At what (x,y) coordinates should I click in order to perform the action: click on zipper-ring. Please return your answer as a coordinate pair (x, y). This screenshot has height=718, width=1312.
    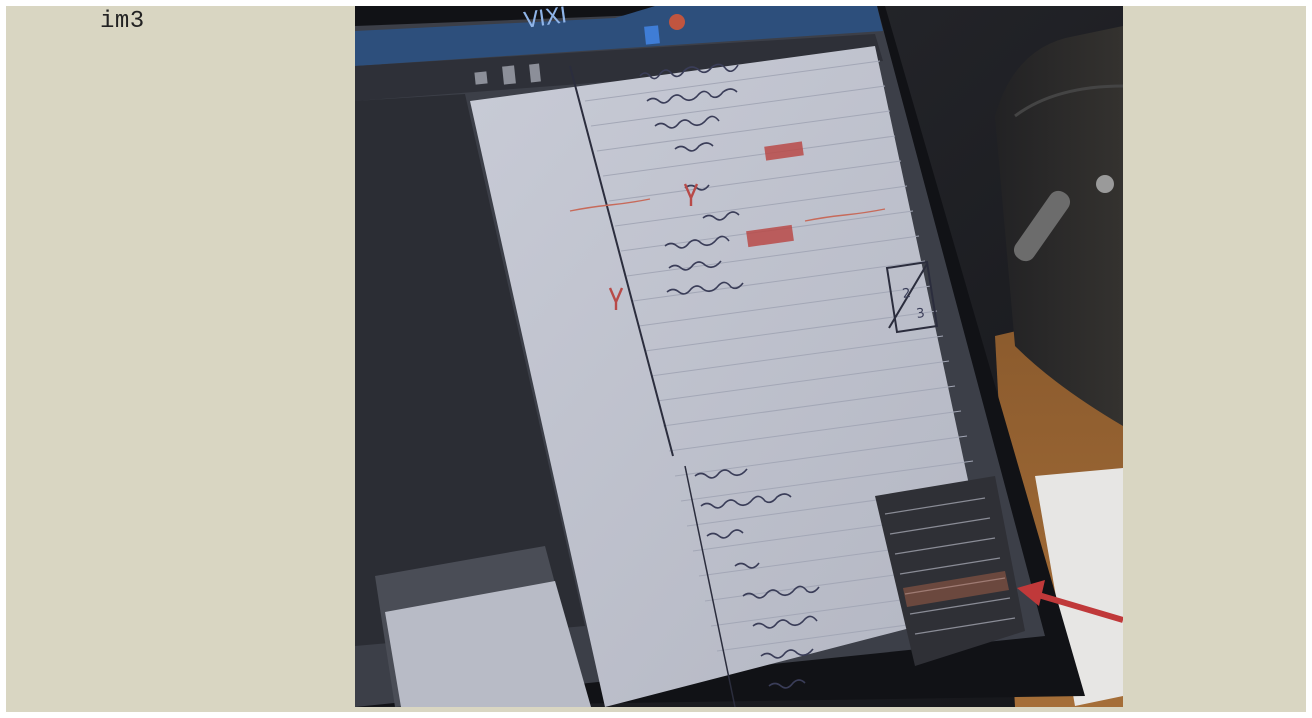
    Looking at the image, I should click on (1105, 184).